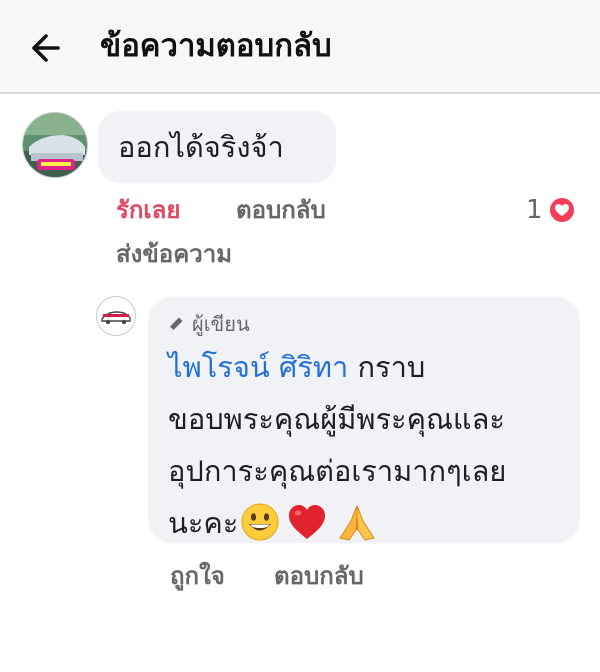 This screenshot has height=672, width=600. Describe the element at coordinates (216, 46) in the screenshot. I see `page-title: ข้อความตอบกลับ` at that location.